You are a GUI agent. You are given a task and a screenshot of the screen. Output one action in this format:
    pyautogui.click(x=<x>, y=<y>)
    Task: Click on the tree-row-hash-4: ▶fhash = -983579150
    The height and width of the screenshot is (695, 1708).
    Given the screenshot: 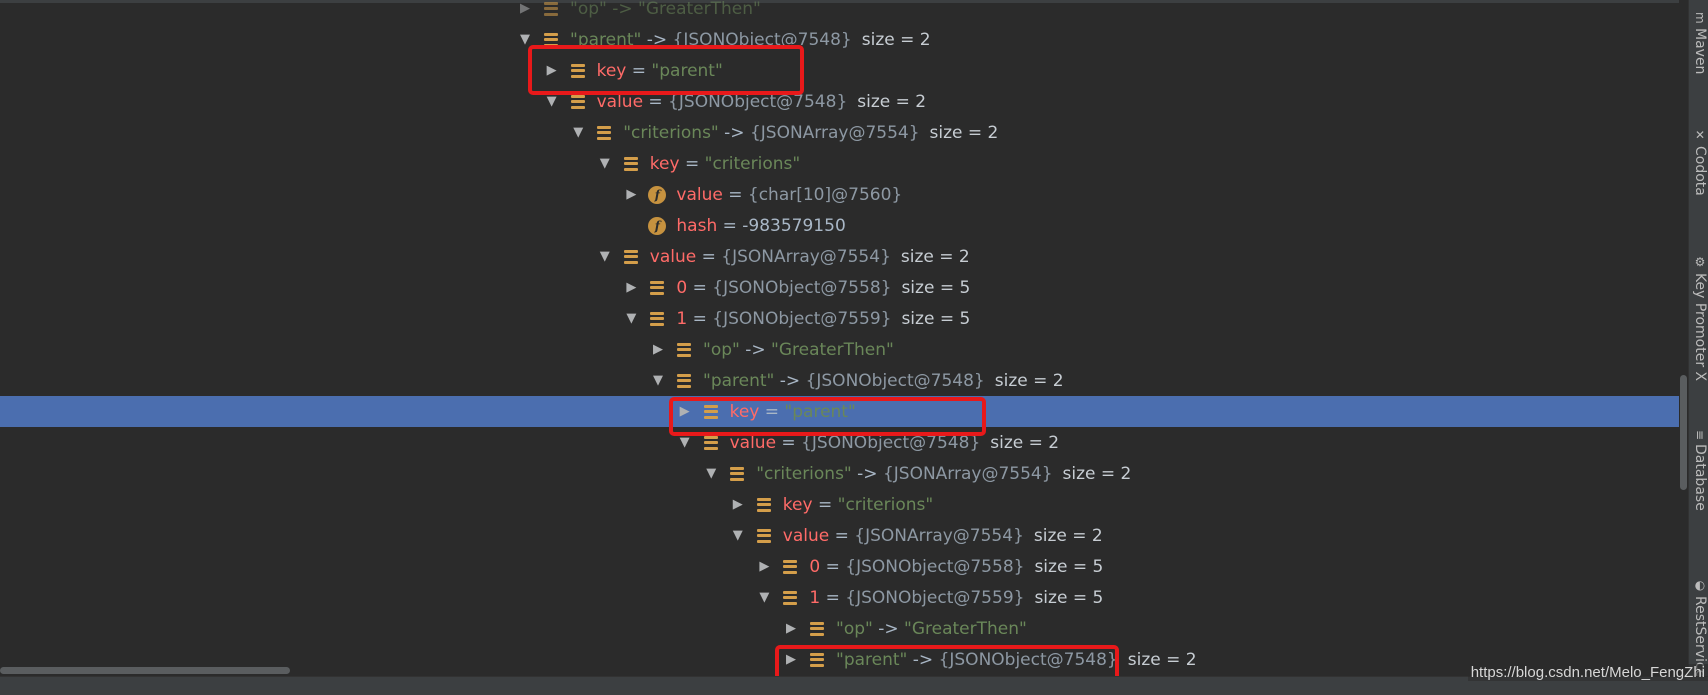 What is the action you would take?
    pyautogui.click(x=844, y=225)
    